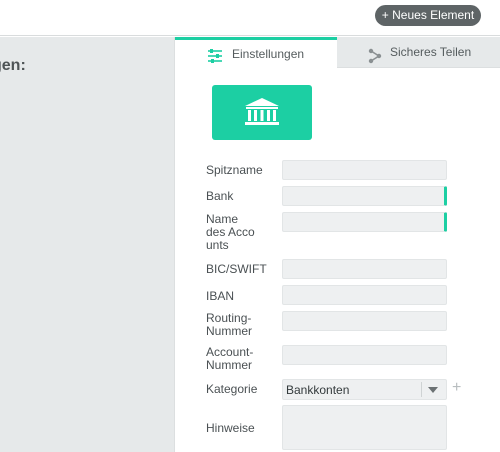 The height and width of the screenshot is (452, 500). I want to click on category-value: Bankkonten, so click(318, 390).